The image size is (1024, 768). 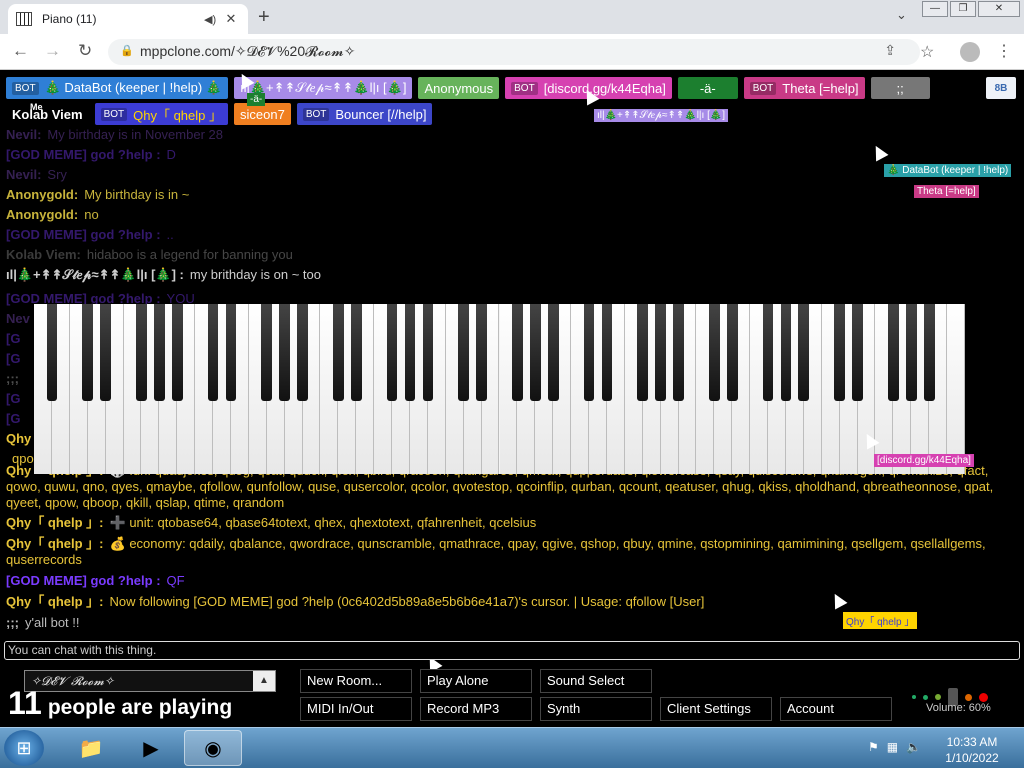 I want to click on browser-tab: Piano (11) ◀) ✕, so click(x=128, y=19).